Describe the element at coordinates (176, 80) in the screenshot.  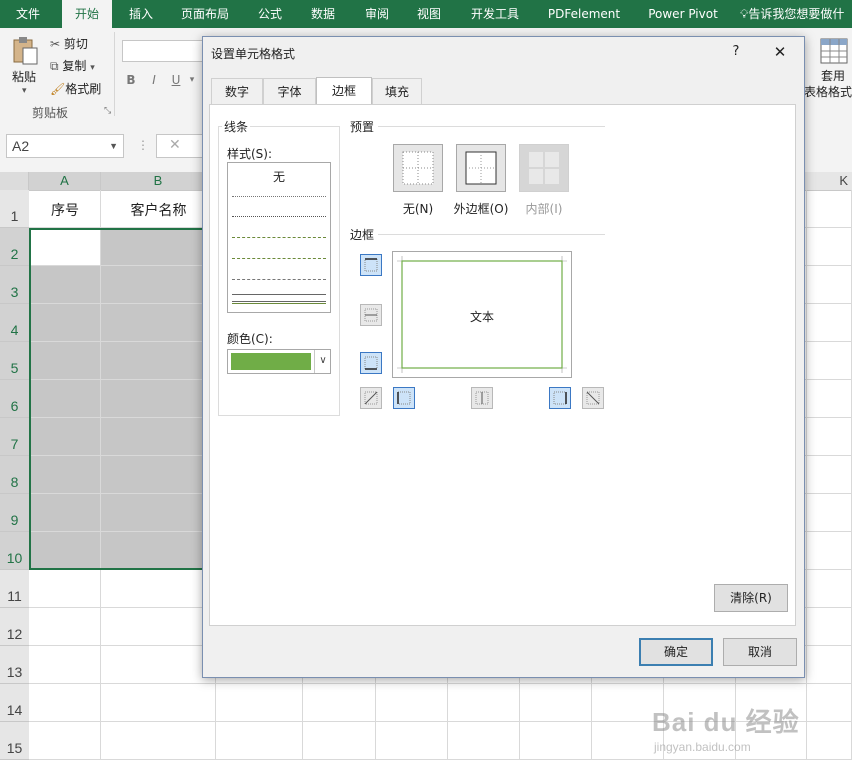
I see `underline-button: U` at that location.